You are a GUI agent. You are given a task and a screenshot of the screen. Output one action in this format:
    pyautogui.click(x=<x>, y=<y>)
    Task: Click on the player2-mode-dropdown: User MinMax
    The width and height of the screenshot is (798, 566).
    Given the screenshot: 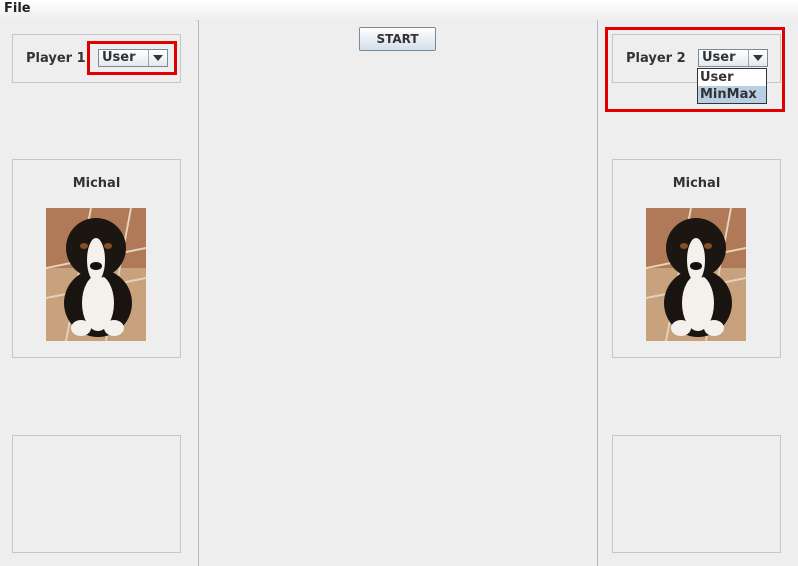 What is the action you would take?
    pyautogui.click(x=732, y=86)
    